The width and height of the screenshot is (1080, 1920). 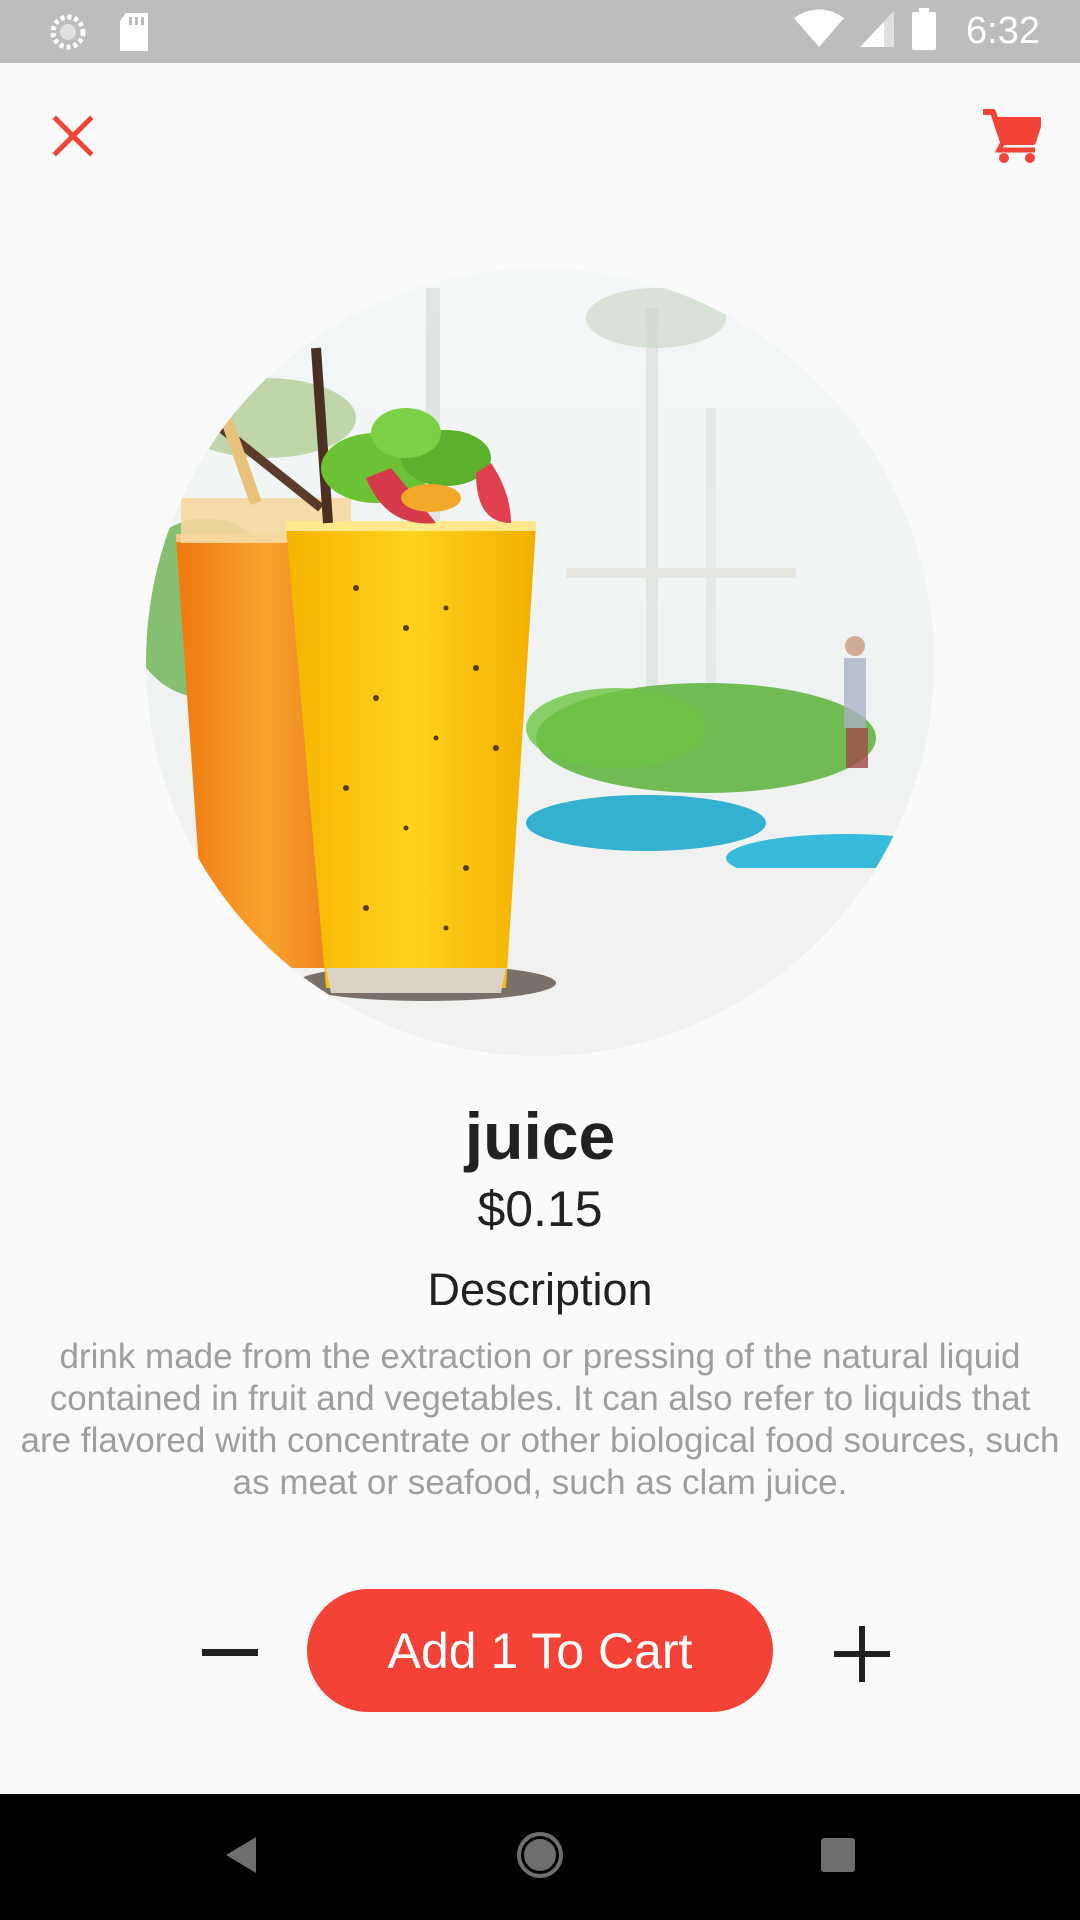 What do you see at coordinates (540, 1136) in the screenshot?
I see `product-name: juice` at bounding box center [540, 1136].